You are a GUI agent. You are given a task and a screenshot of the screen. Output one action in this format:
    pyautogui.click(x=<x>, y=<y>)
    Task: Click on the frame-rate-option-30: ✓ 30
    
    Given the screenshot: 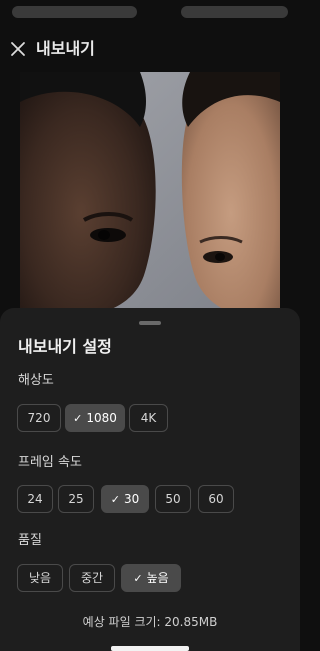 What is the action you would take?
    pyautogui.click(x=125, y=499)
    